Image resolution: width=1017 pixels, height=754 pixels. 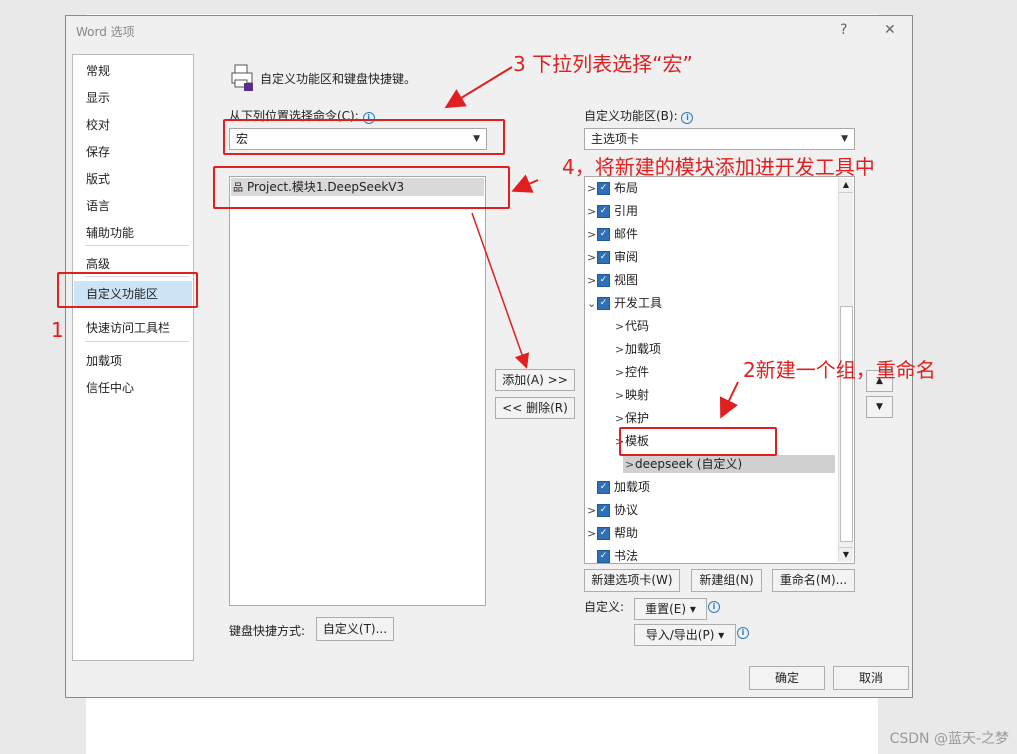 What do you see at coordinates (843, 30) in the screenshot?
I see `help-button: ?` at bounding box center [843, 30].